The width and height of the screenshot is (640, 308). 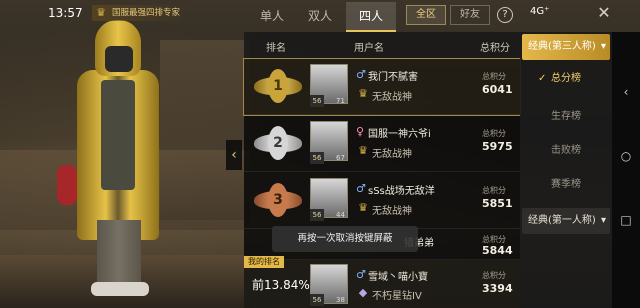 I want to click on crown-icon: ♛, so click(x=101, y=12).